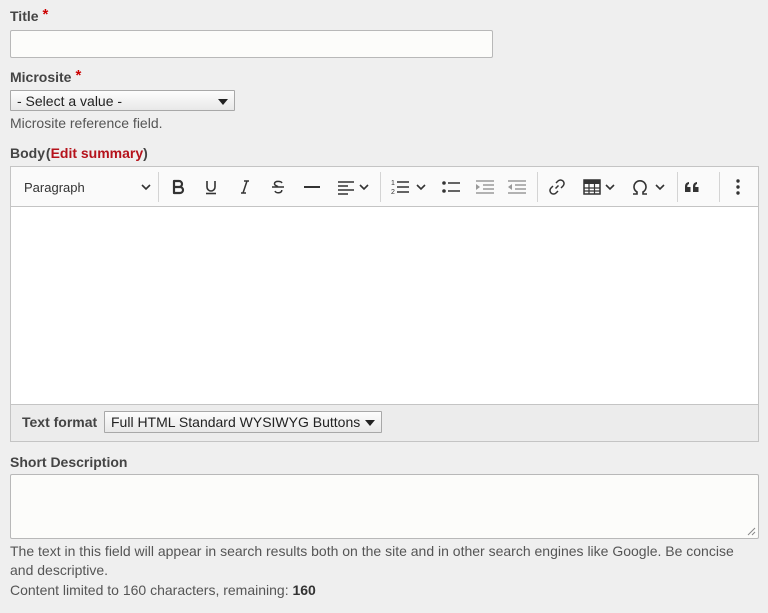  What do you see at coordinates (751, 531) in the screenshot?
I see `resize-handle-icon` at bounding box center [751, 531].